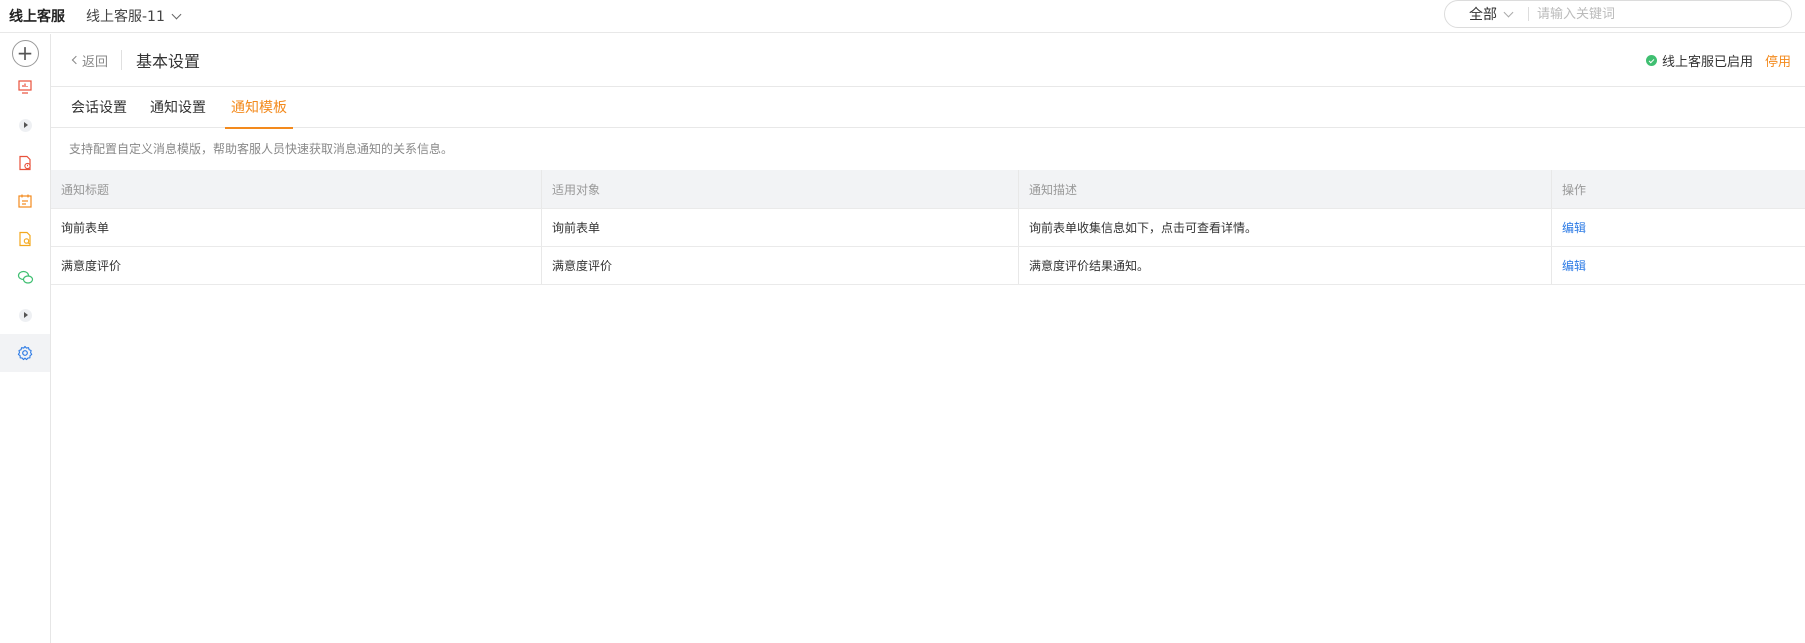  Describe the element at coordinates (1528, 14) in the screenshot. I see `search-divider` at that location.